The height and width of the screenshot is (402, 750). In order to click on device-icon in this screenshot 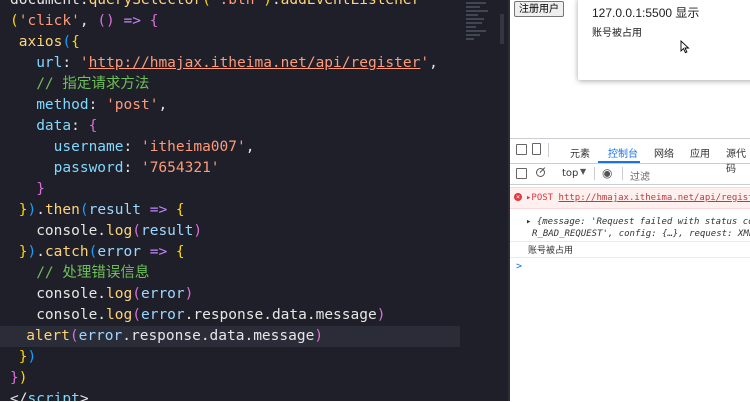, I will do `click(536, 149)`.